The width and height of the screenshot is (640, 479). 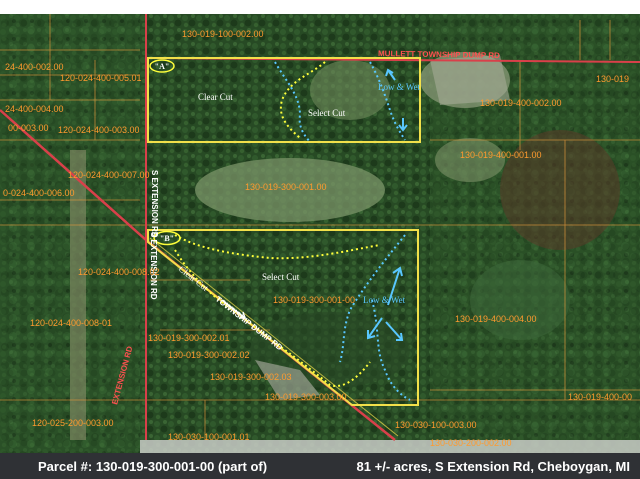 I want to click on parcel-label: 130-019-300-002.02, so click(x=209, y=355).